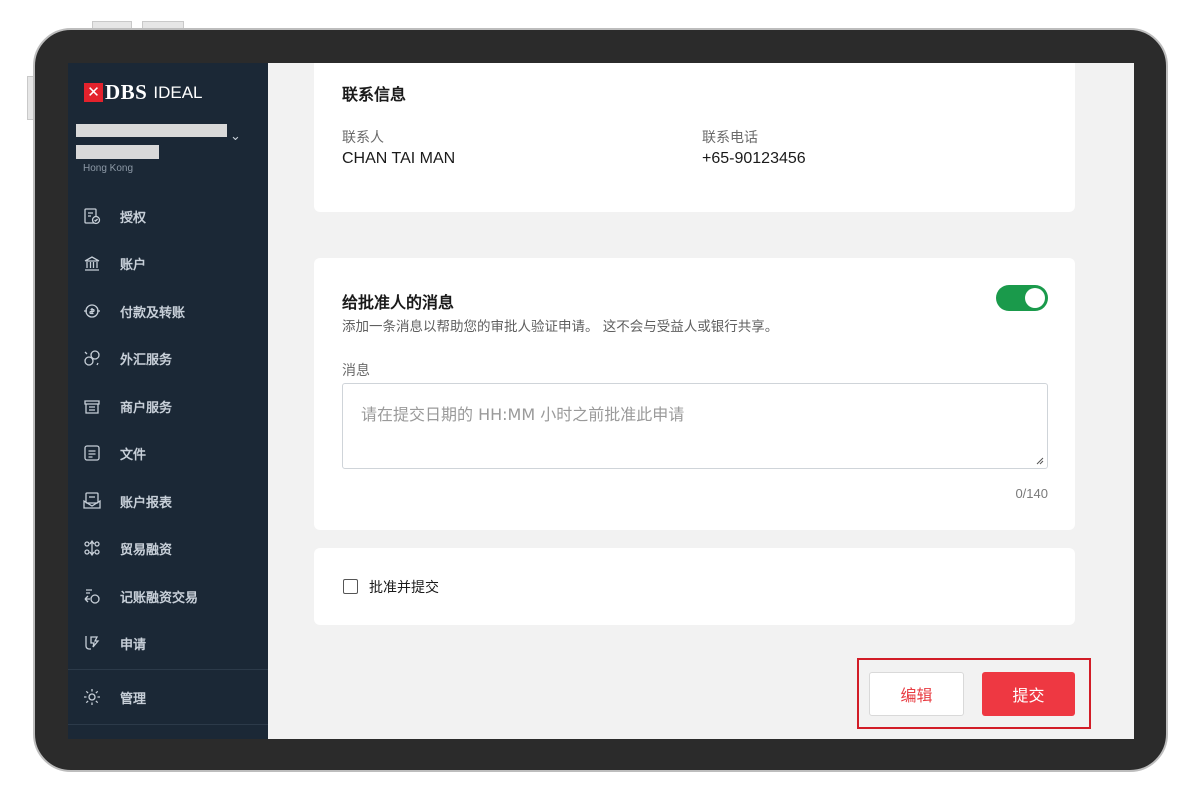 Image resolution: width=1200 pixels, height=800 pixels. I want to click on sidebar-item-authorization: 授权, so click(168, 216).